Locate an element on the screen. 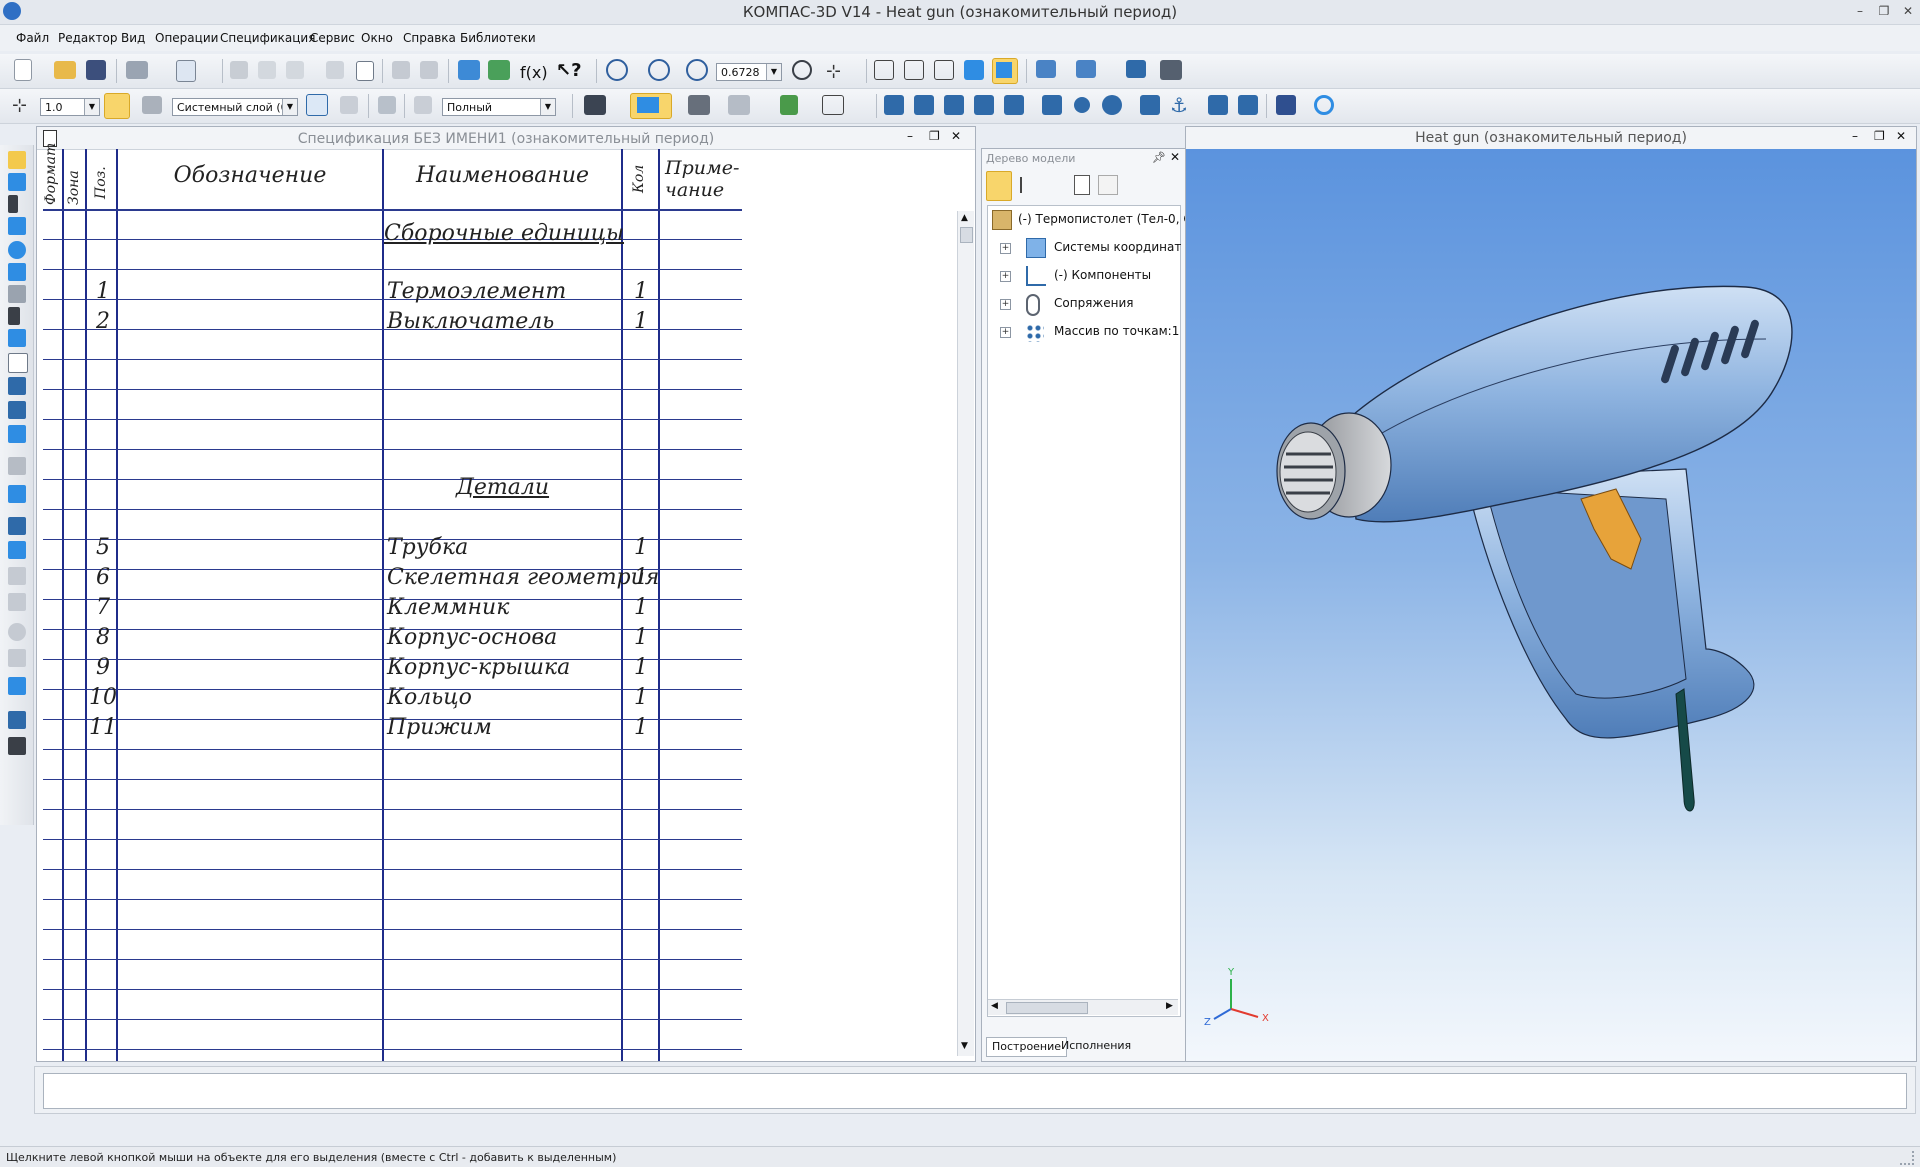 The width and height of the screenshot is (1920, 1167). print-icon is located at coordinates (137, 70).